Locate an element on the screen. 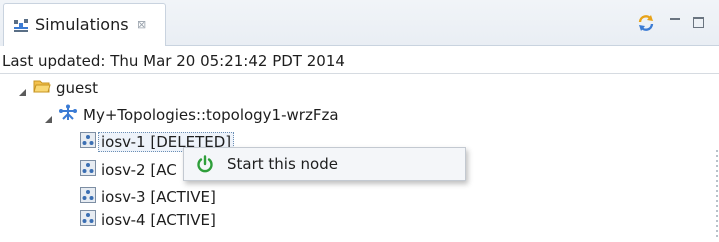 Image resolution: width=719 pixels, height=242 pixels. minimize-icon is located at coordinates (675, 22).